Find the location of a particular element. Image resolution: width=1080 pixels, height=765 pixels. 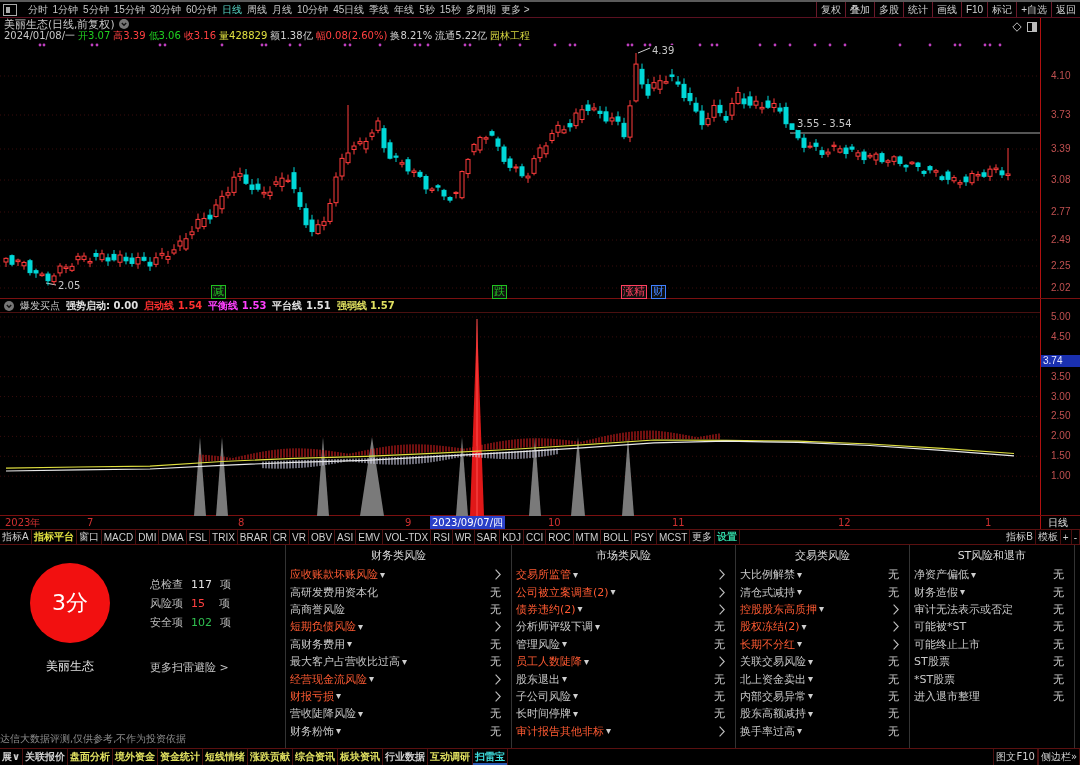

indicator-tab: MTM is located at coordinates (587, 537).